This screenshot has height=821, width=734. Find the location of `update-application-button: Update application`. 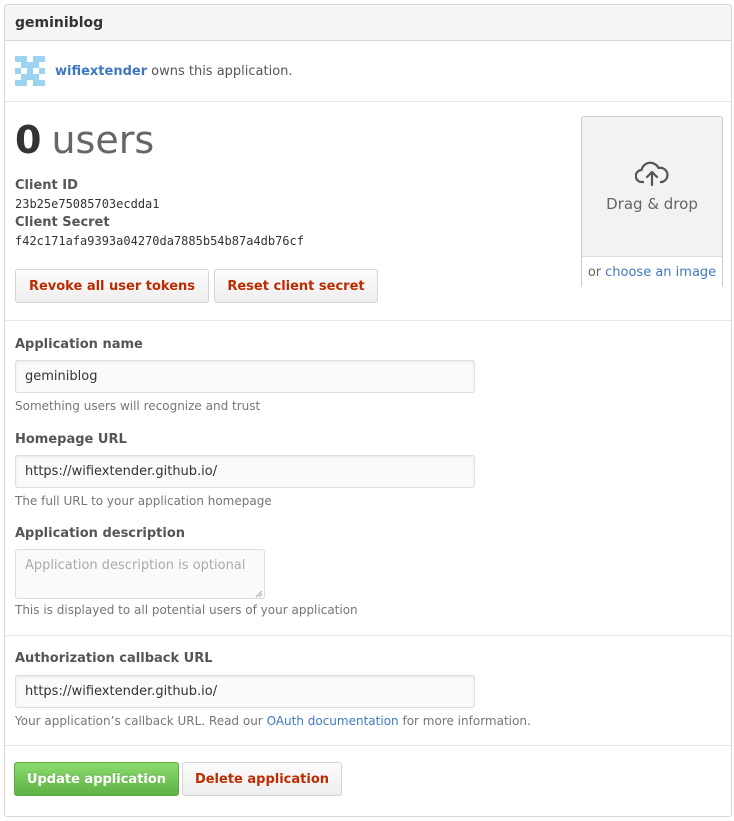

update-application-button: Update application is located at coordinates (96, 779).